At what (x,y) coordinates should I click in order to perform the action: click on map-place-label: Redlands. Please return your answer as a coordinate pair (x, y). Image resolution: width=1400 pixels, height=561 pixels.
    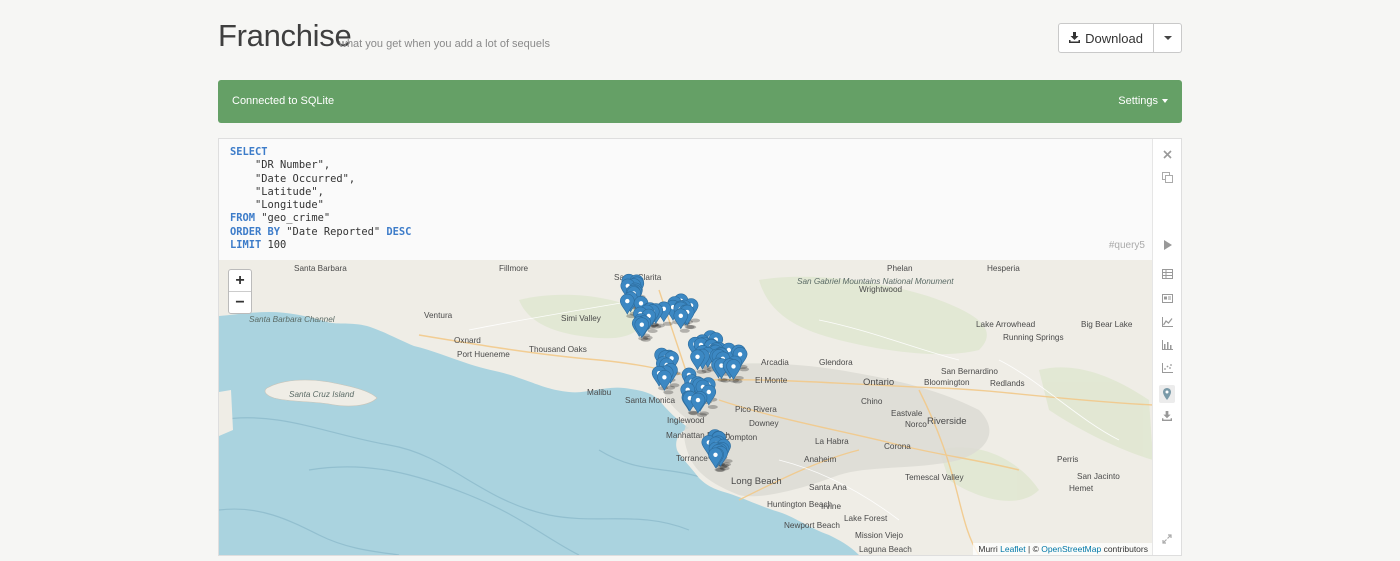
    Looking at the image, I should click on (1007, 383).